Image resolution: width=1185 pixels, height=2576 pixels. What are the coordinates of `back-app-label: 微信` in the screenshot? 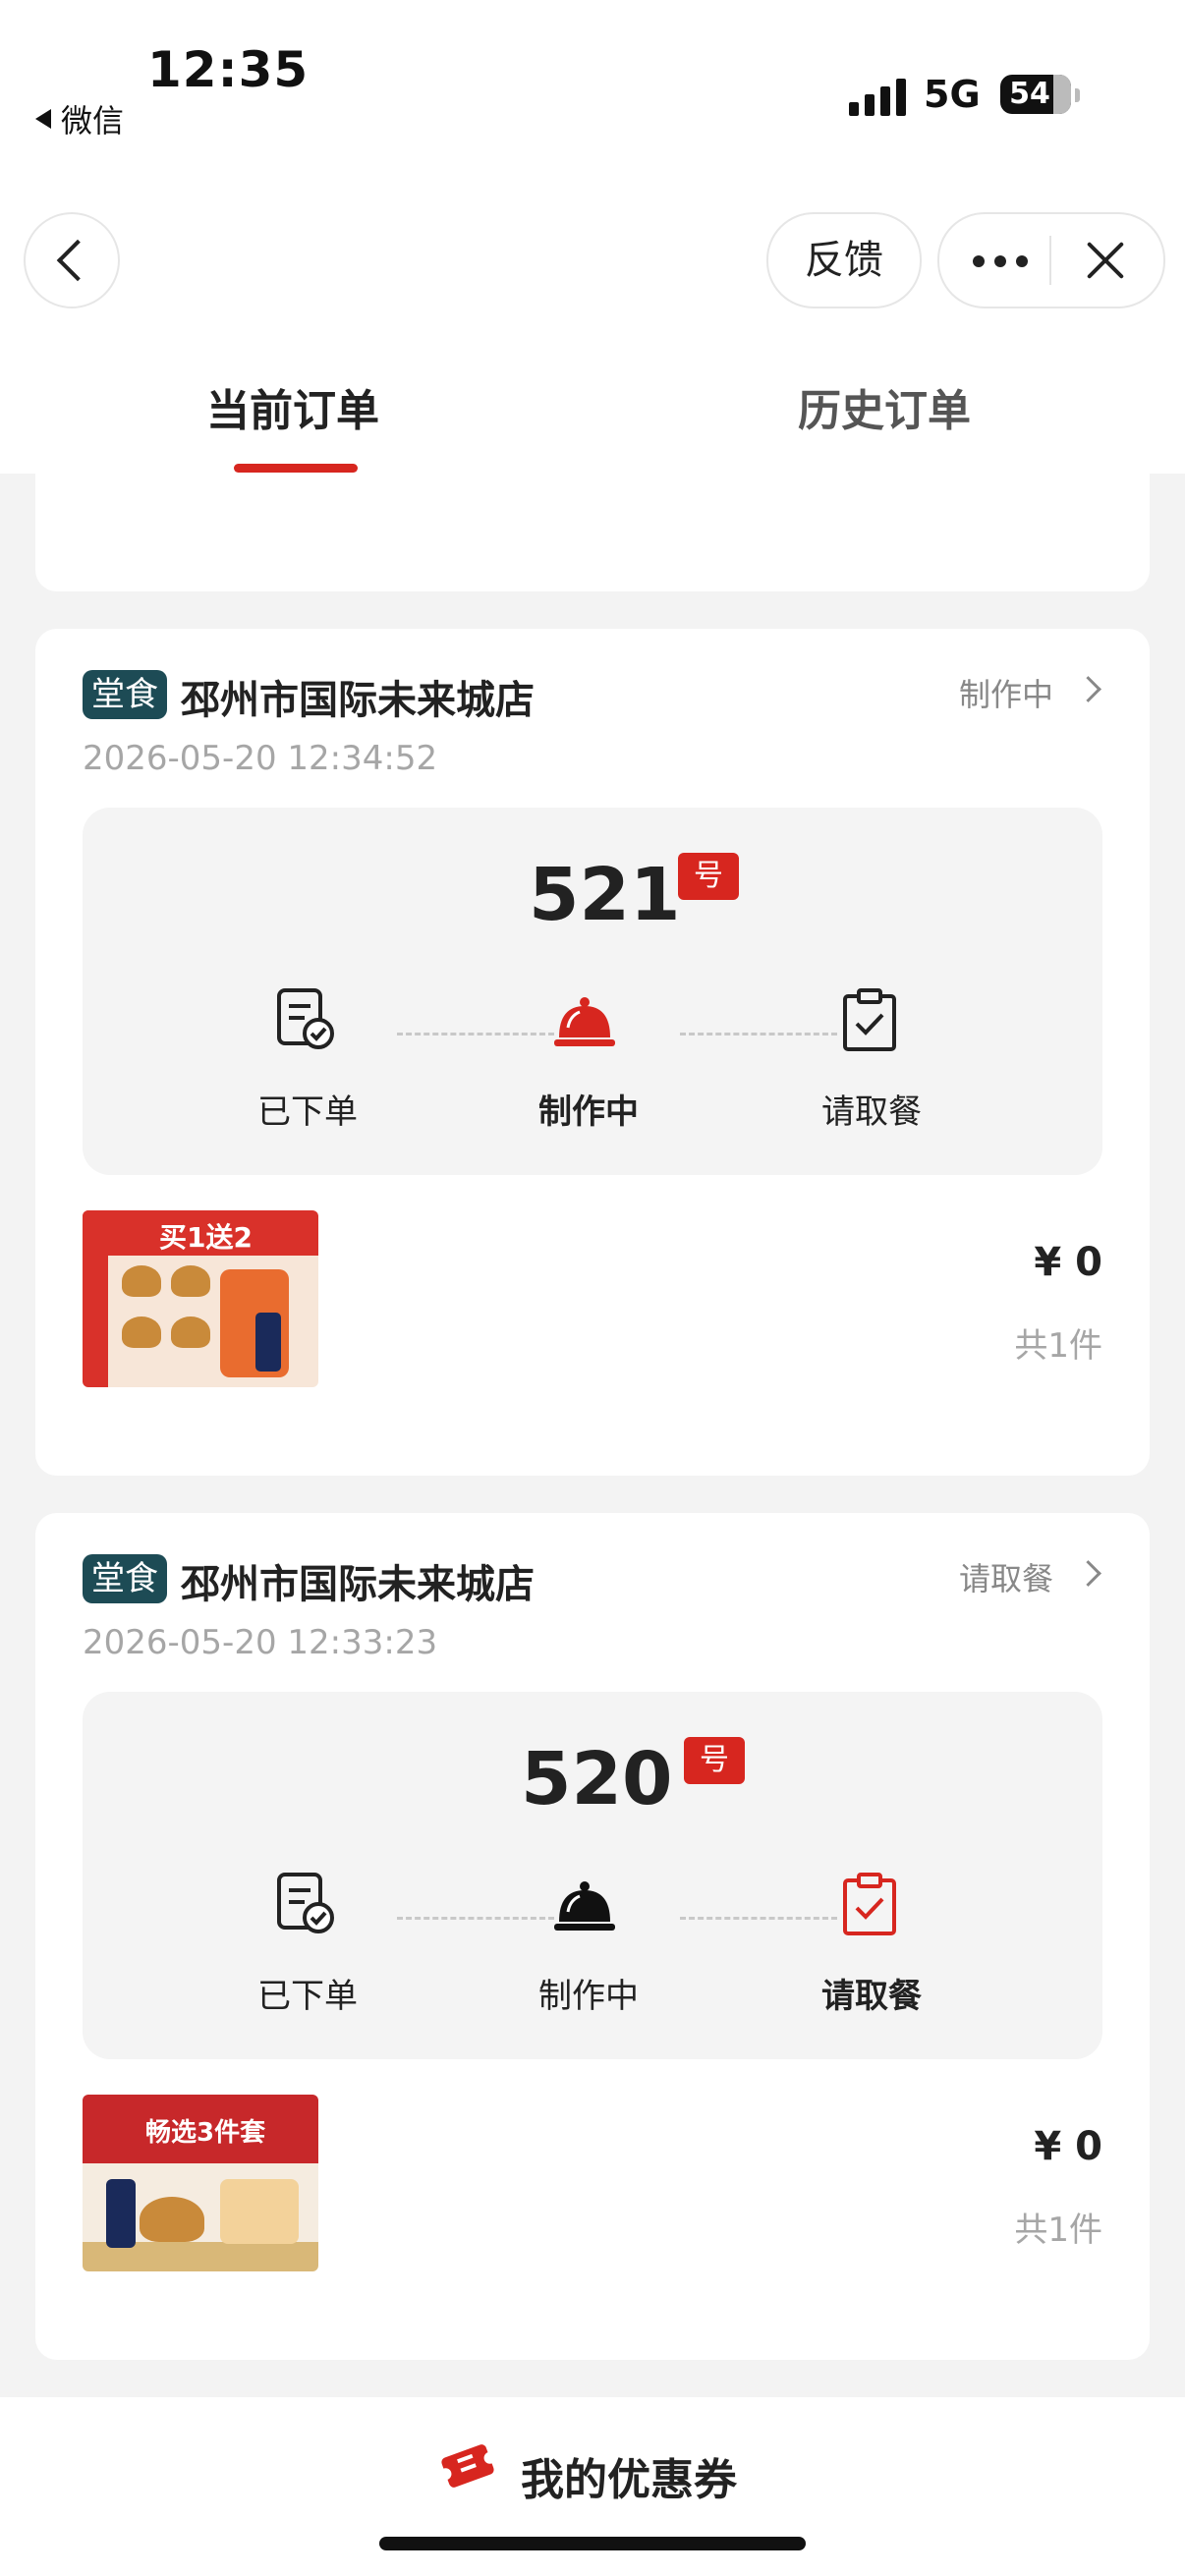 It's located at (93, 121).